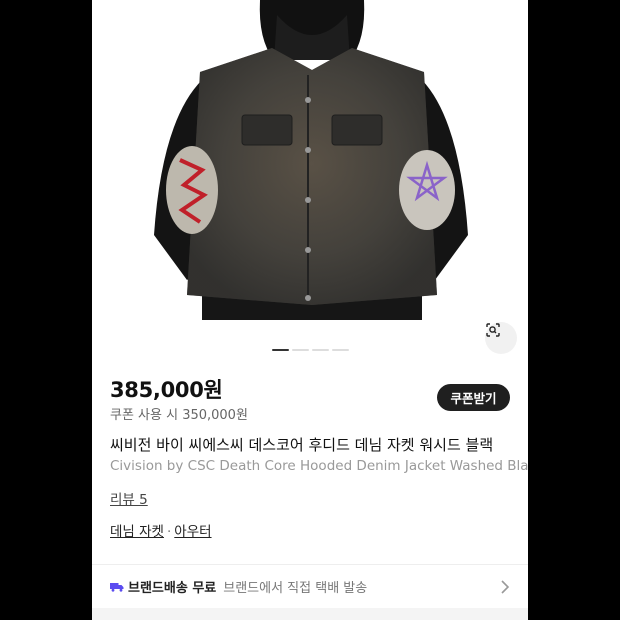  I want to click on category-link-denim-jacket: 데님 자켓, so click(137, 532).